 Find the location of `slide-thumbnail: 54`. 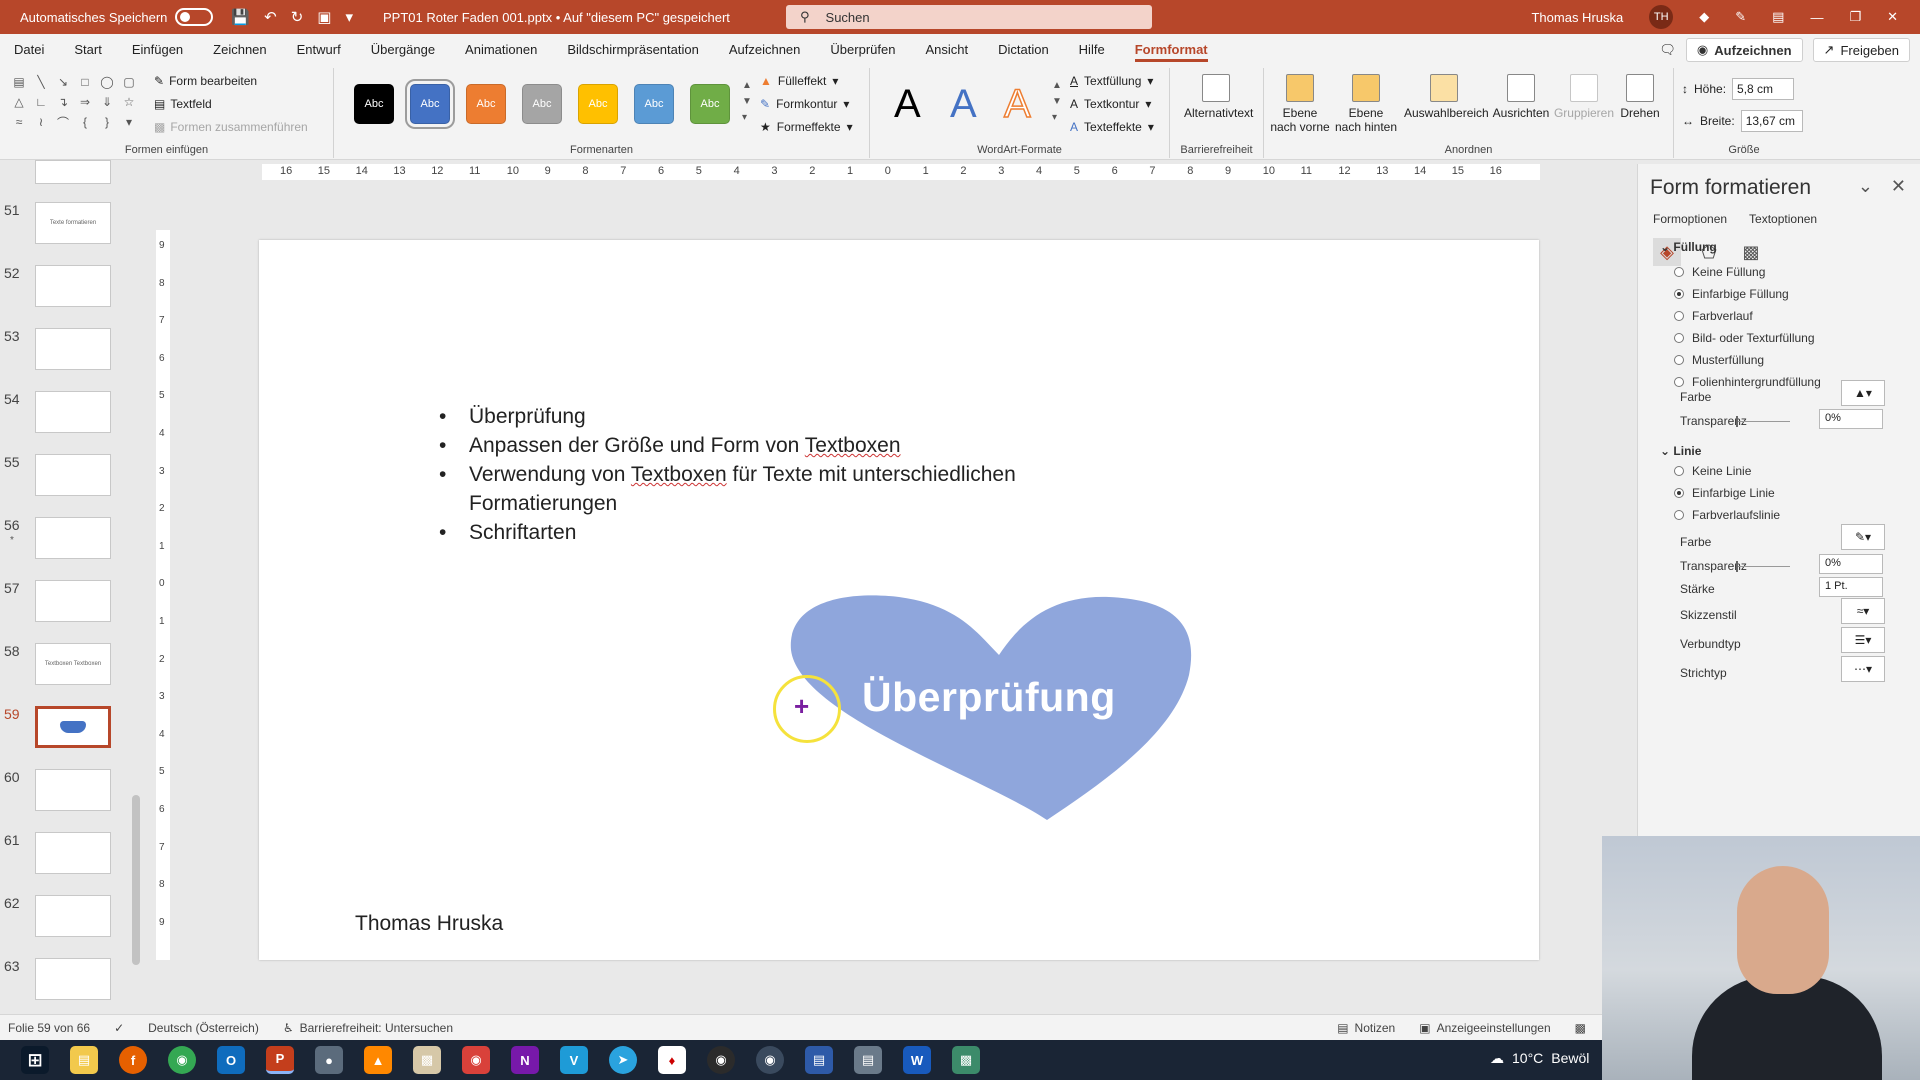

slide-thumbnail: 54 is located at coordinates (65, 417).